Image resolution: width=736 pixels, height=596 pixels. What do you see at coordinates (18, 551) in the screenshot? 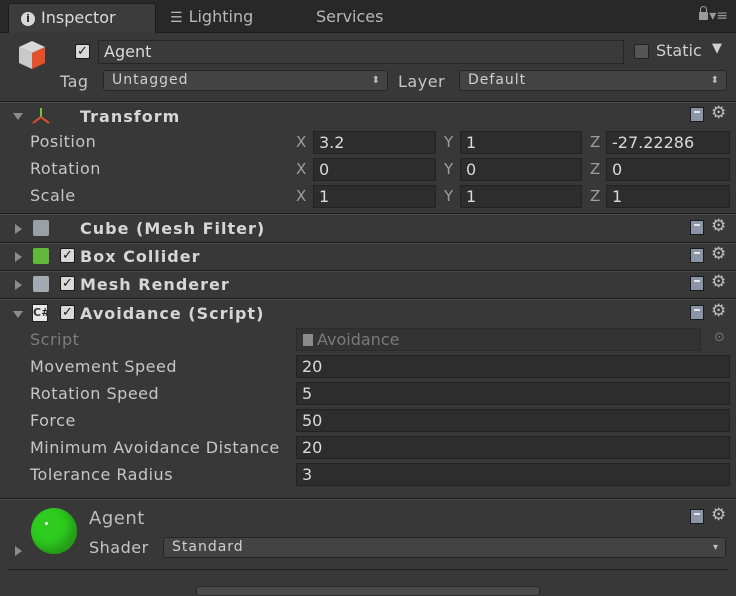
I see `foldout-arrow-material` at bounding box center [18, 551].